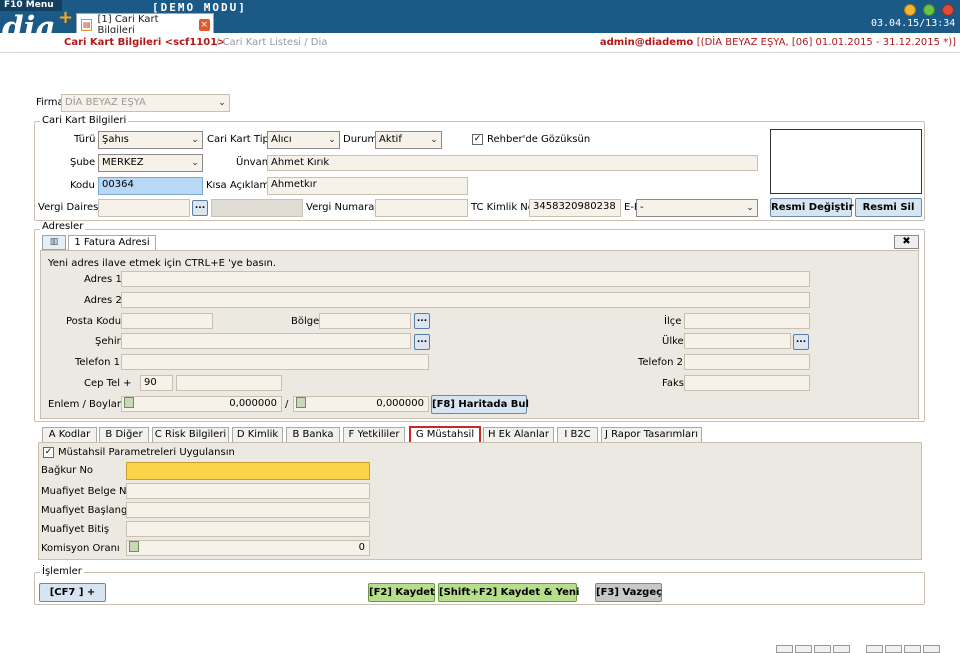 The width and height of the screenshot is (960, 653). What do you see at coordinates (577, 434) in the screenshot?
I see `tab-b2c: I B2C` at bounding box center [577, 434].